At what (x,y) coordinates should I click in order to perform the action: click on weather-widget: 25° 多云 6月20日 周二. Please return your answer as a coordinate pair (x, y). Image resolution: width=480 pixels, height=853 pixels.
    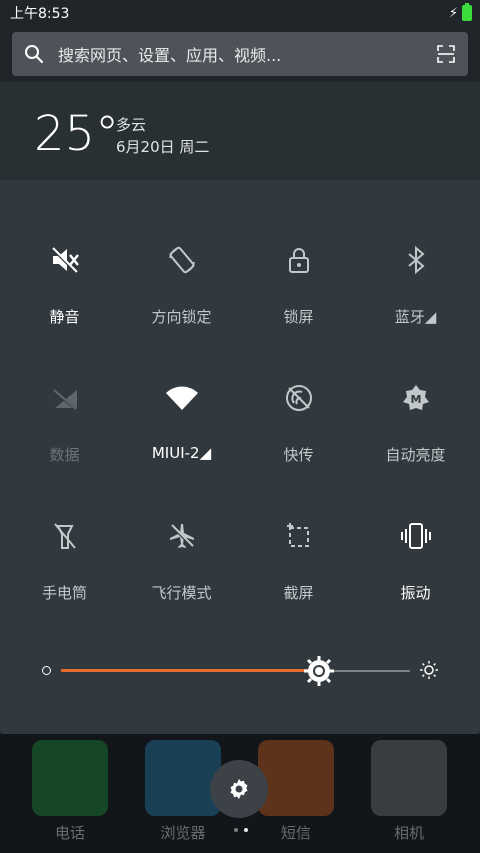
    Looking at the image, I should click on (240, 131).